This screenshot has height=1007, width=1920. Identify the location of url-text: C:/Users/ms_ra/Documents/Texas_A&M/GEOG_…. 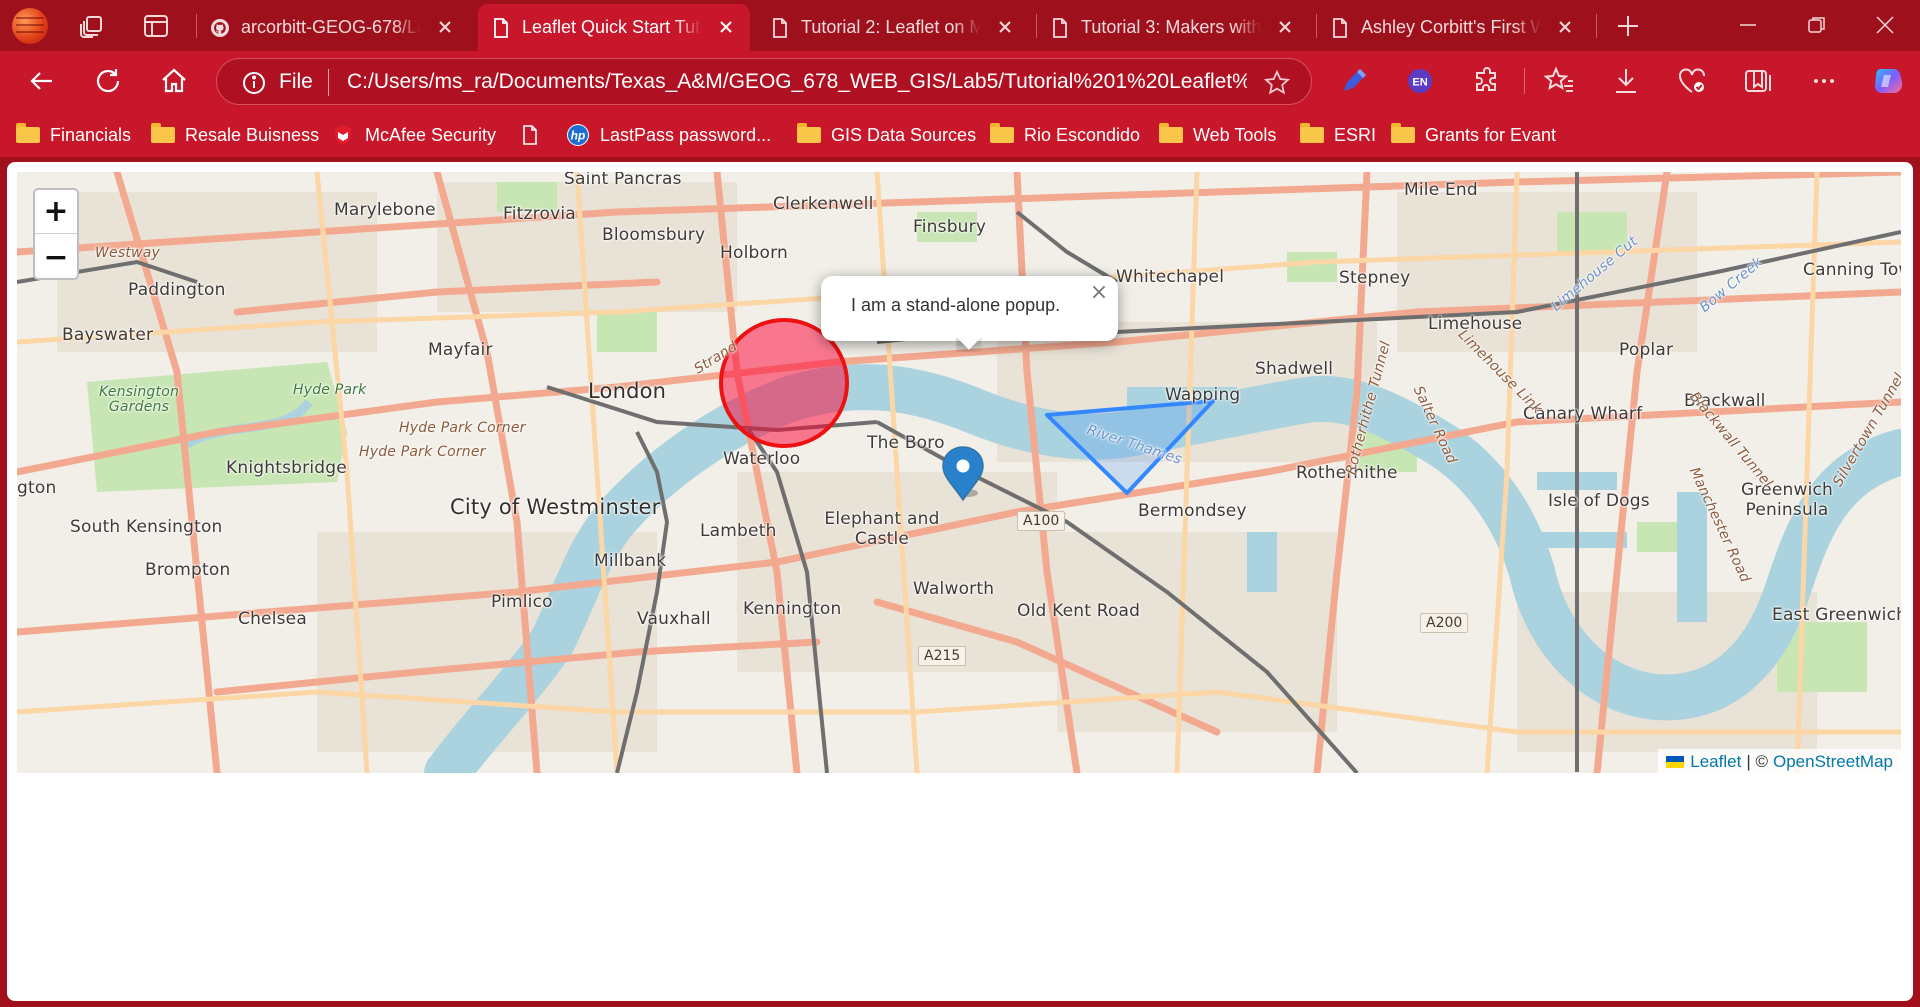
(797, 82).